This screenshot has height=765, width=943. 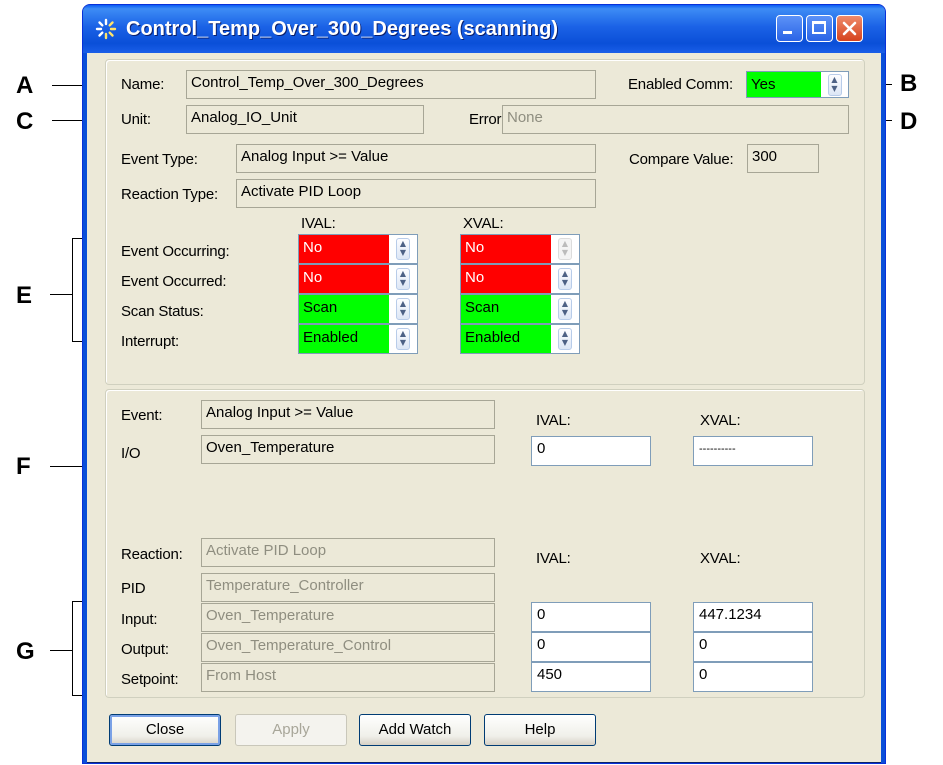 What do you see at coordinates (150, 679) in the screenshot?
I see `setpoint-label: Setpoint:` at bounding box center [150, 679].